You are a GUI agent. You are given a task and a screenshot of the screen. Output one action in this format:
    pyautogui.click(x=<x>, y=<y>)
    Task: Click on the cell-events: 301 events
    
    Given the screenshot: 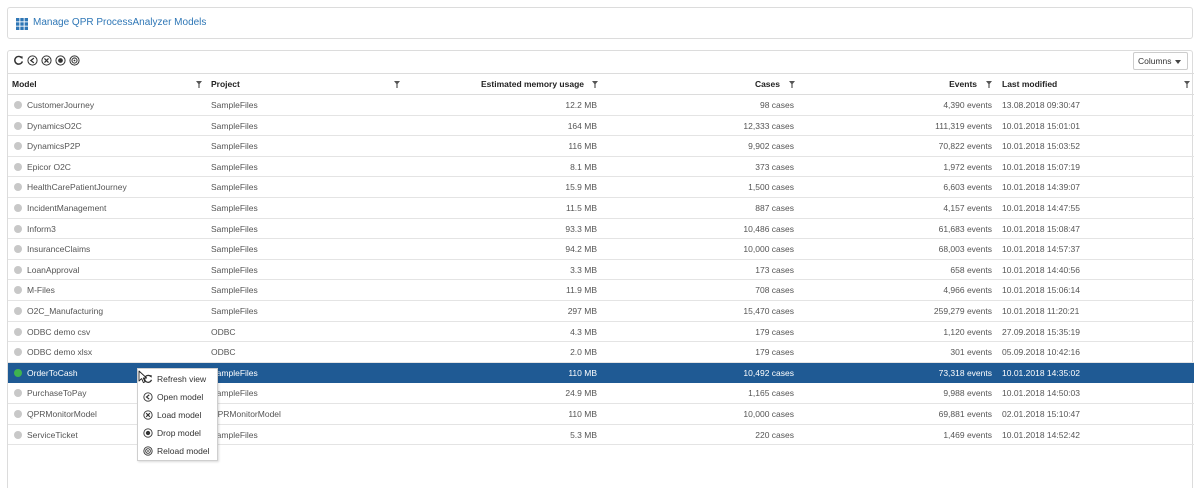 What is the action you would take?
    pyautogui.click(x=971, y=352)
    